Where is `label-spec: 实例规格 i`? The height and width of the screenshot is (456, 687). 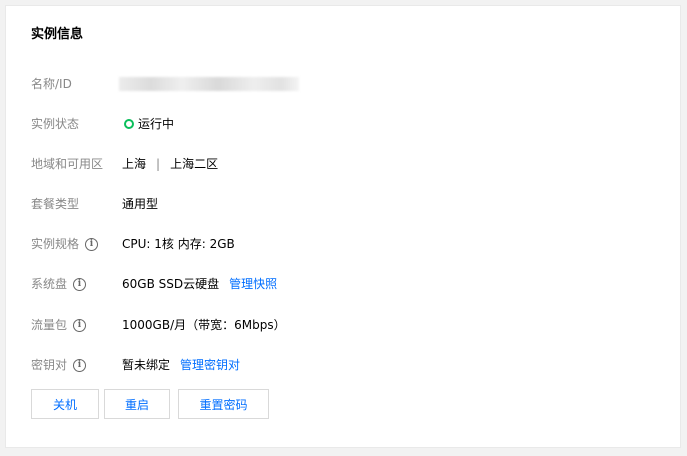 label-spec: 实例规格 i is located at coordinates (76, 244).